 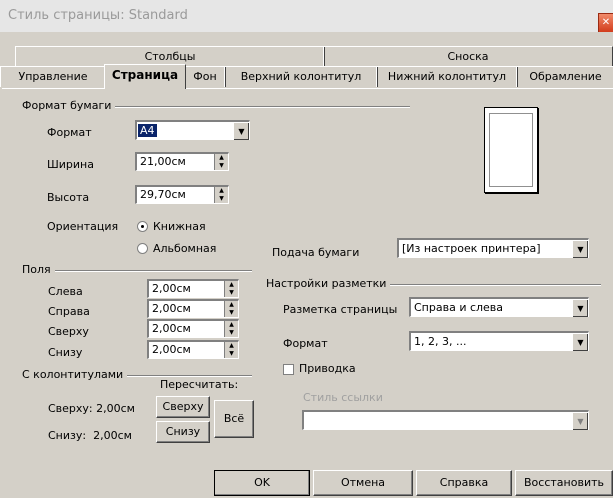 I want to click on cancel-button: Отмена, so click(x=363, y=483).